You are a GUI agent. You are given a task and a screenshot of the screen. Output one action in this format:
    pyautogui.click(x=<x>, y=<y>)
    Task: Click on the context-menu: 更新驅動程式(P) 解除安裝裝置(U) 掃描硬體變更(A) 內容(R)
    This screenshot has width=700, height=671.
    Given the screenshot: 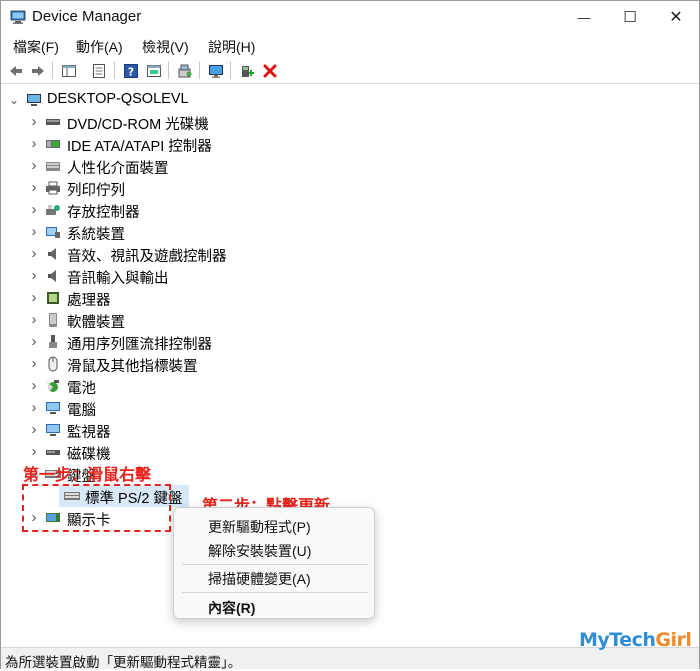 What is the action you would take?
    pyautogui.click(x=274, y=563)
    